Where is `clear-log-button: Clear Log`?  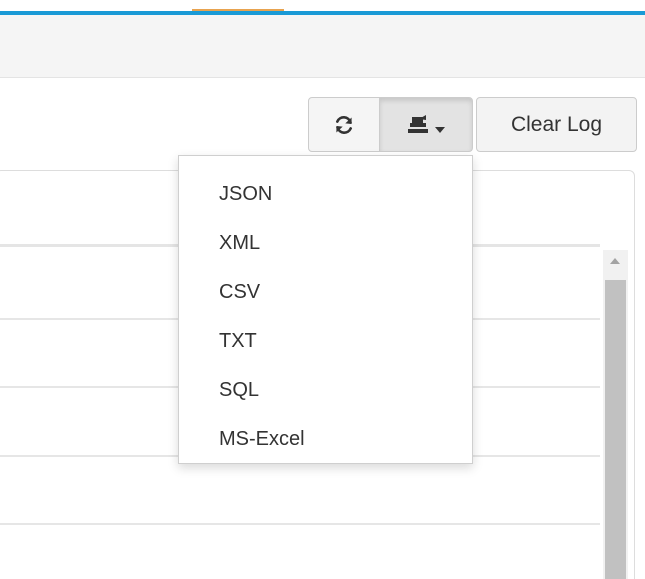 clear-log-button: Clear Log is located at coordinates (556, 124).